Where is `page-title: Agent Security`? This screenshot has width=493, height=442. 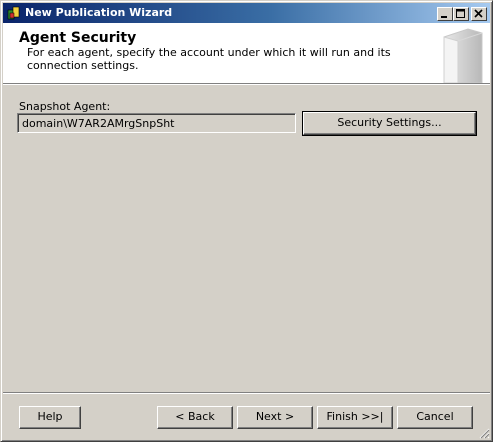 page-title: Agent Security is located at coordinates (78, 38).